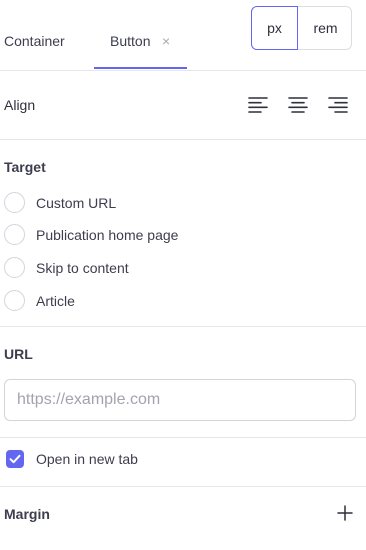 The width and height of the screenshot is (366, 550). What do you see at coordinates (183, 35) in the screenshot?
I see `panel-header: Container Button × px rem` at bounding box center [183, 35].